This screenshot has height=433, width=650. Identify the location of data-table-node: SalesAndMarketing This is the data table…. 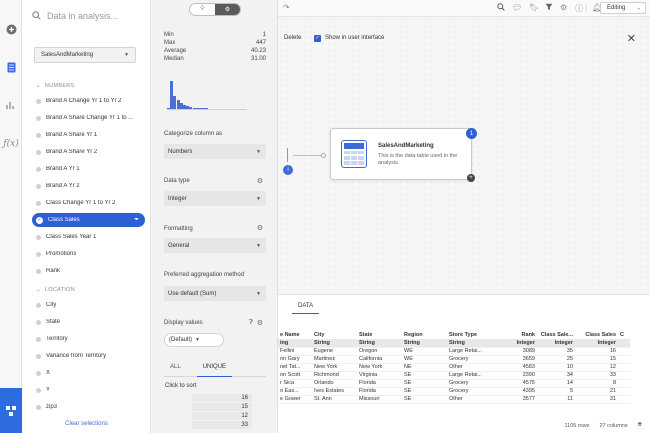
(401, 154).